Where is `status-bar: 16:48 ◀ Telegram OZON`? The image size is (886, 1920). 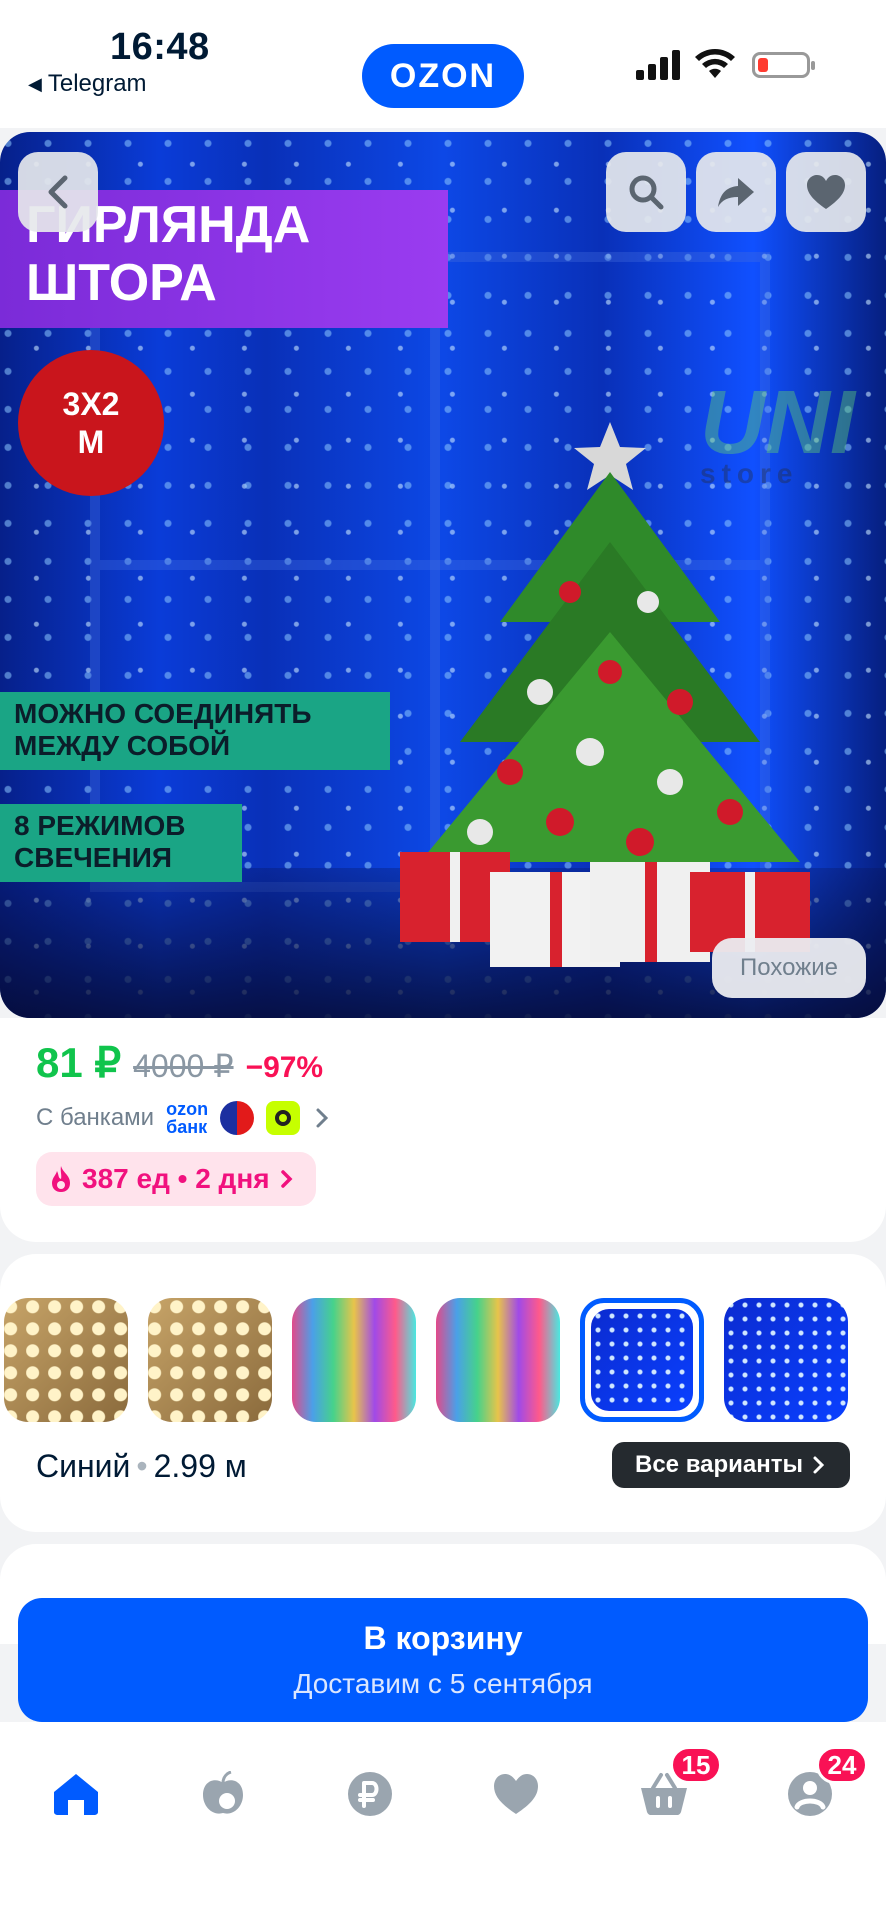
status-bar: 16:48 ◀ Telegram OZON is located at coordinates (443, 64).